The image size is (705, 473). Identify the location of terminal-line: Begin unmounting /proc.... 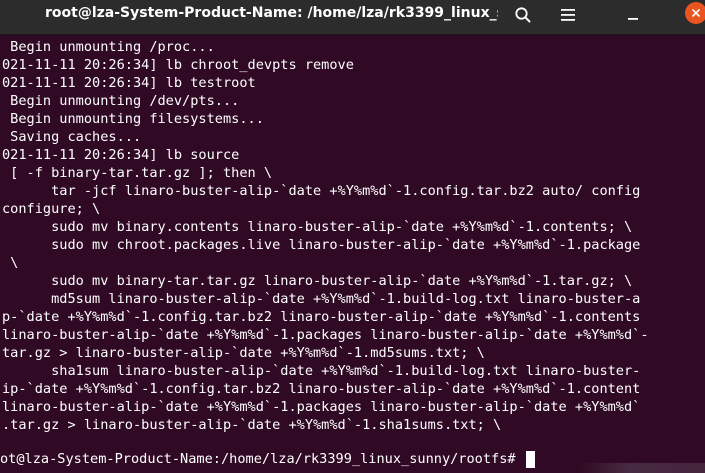
(108, 47).